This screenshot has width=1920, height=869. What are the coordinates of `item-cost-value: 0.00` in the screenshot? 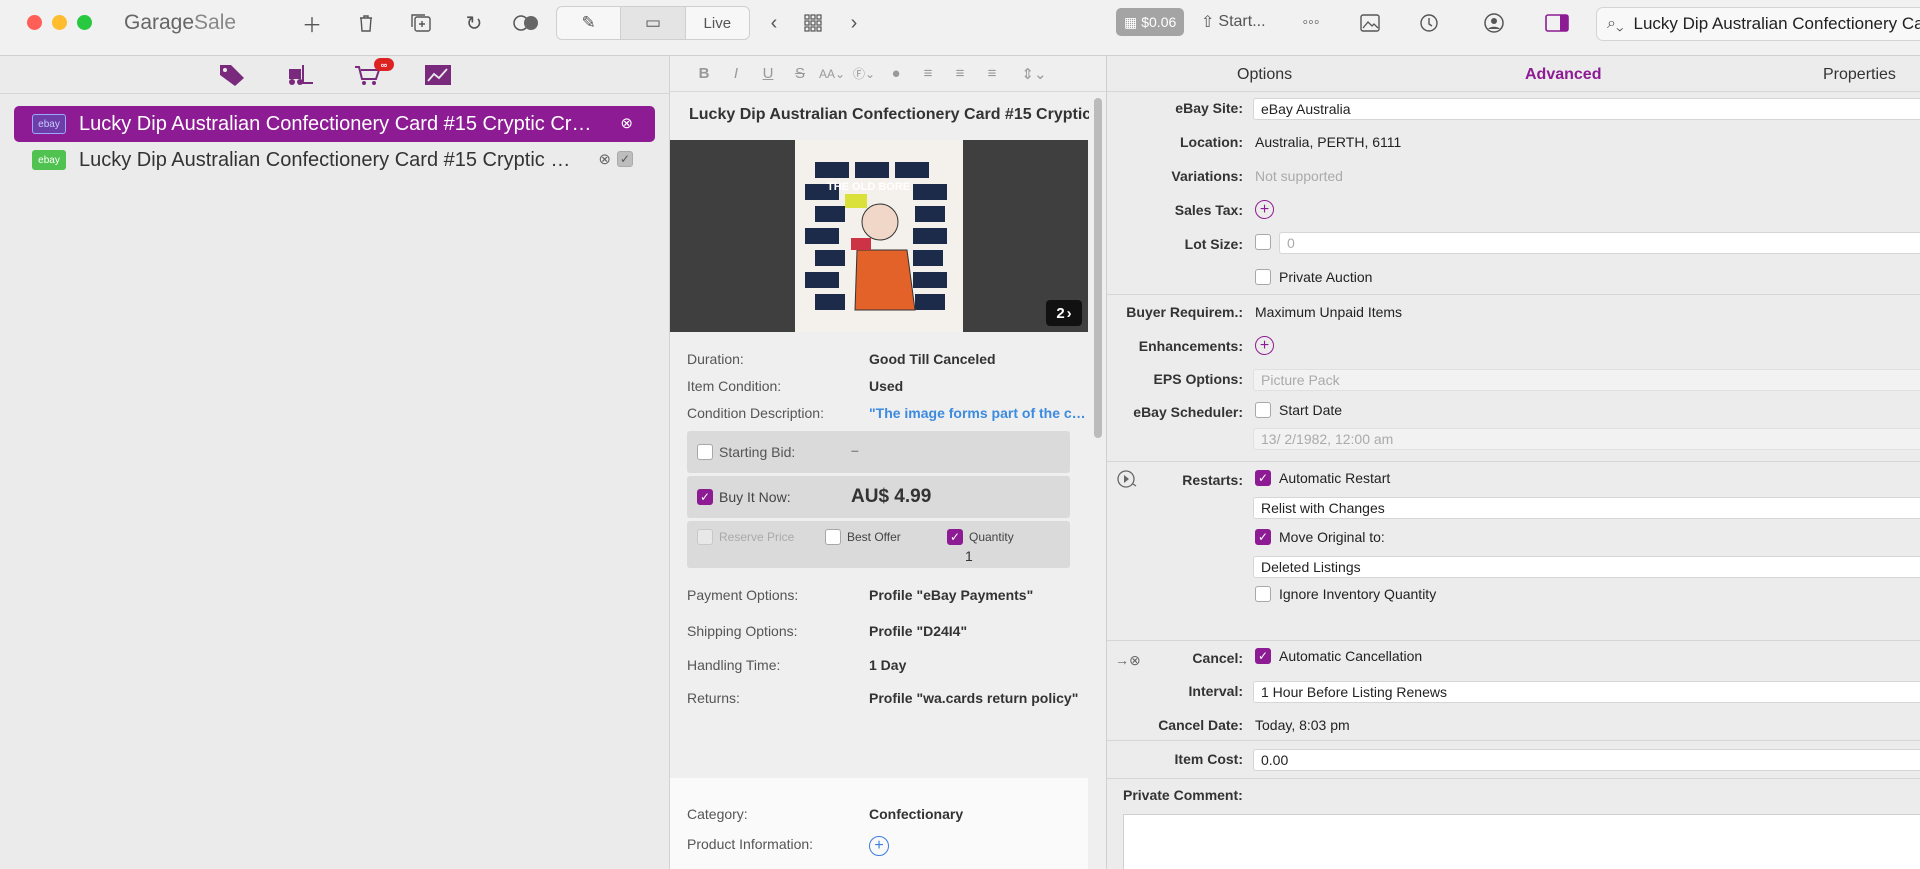 It's located at (1275, 760).